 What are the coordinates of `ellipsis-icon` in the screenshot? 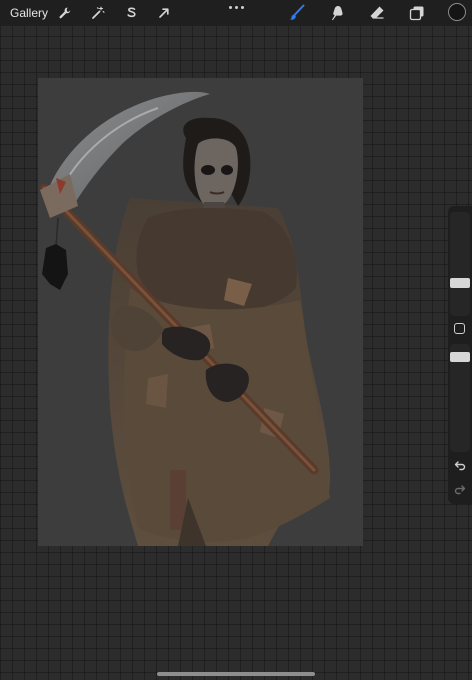 It's located at (236, 7).